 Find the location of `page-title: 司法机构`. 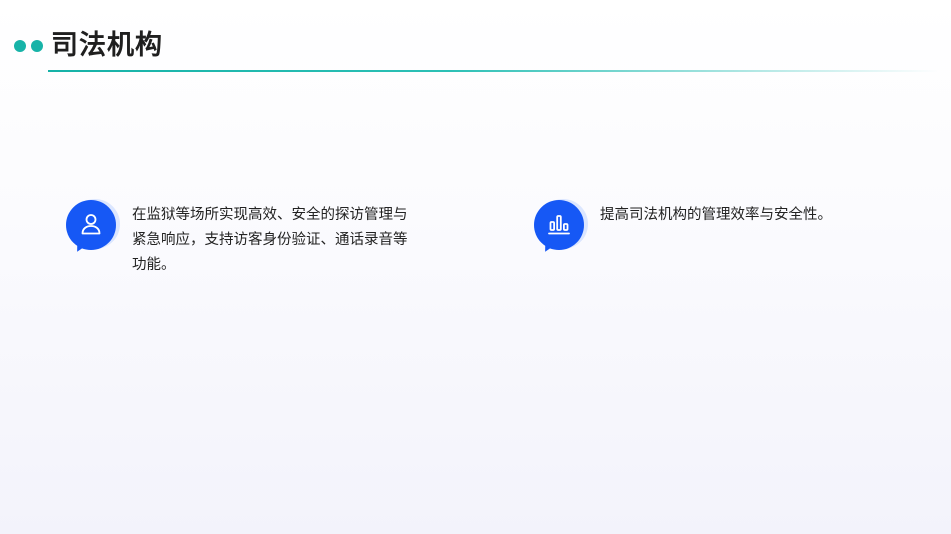

page-title: 司法机构 is located at coordinates (107, 45).